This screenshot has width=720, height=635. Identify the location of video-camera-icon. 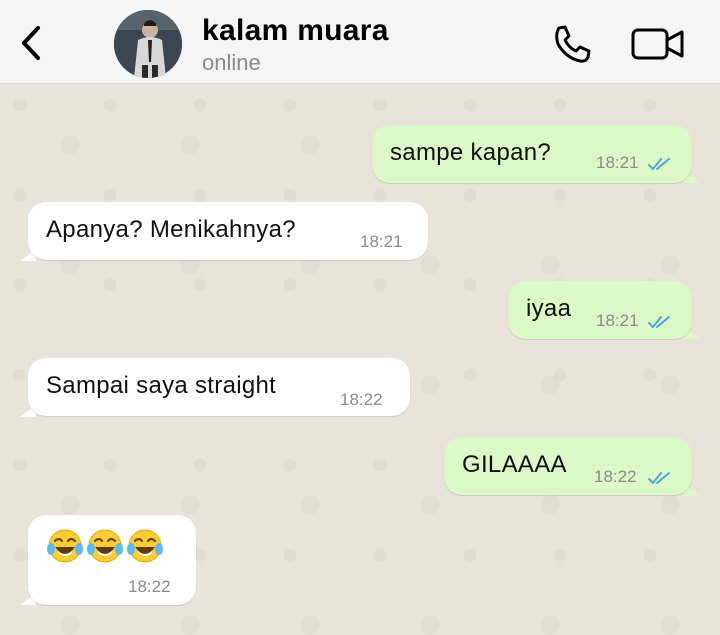
(658, 44).